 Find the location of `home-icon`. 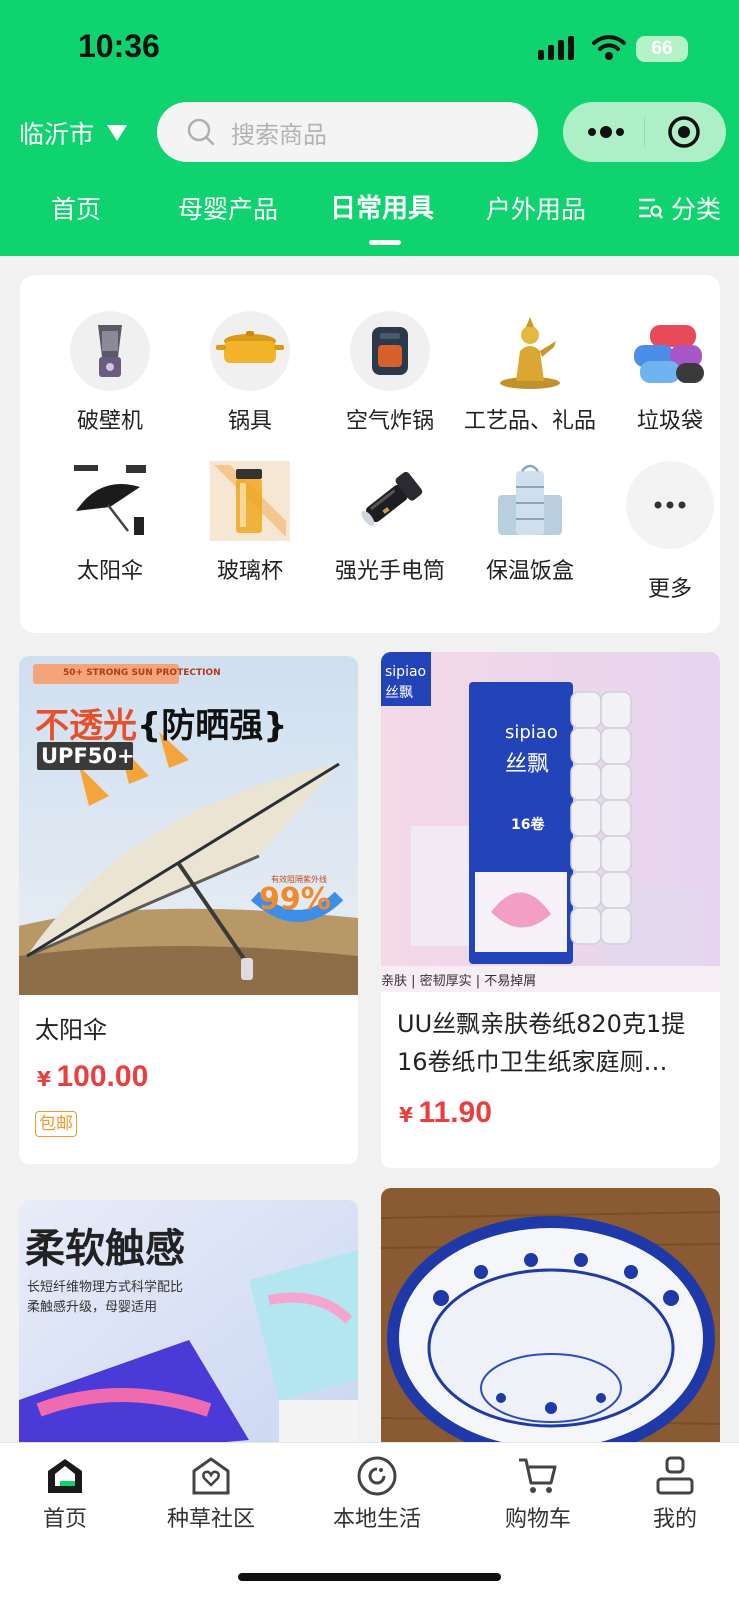

home-icon is located at coordinates (65, 1476).